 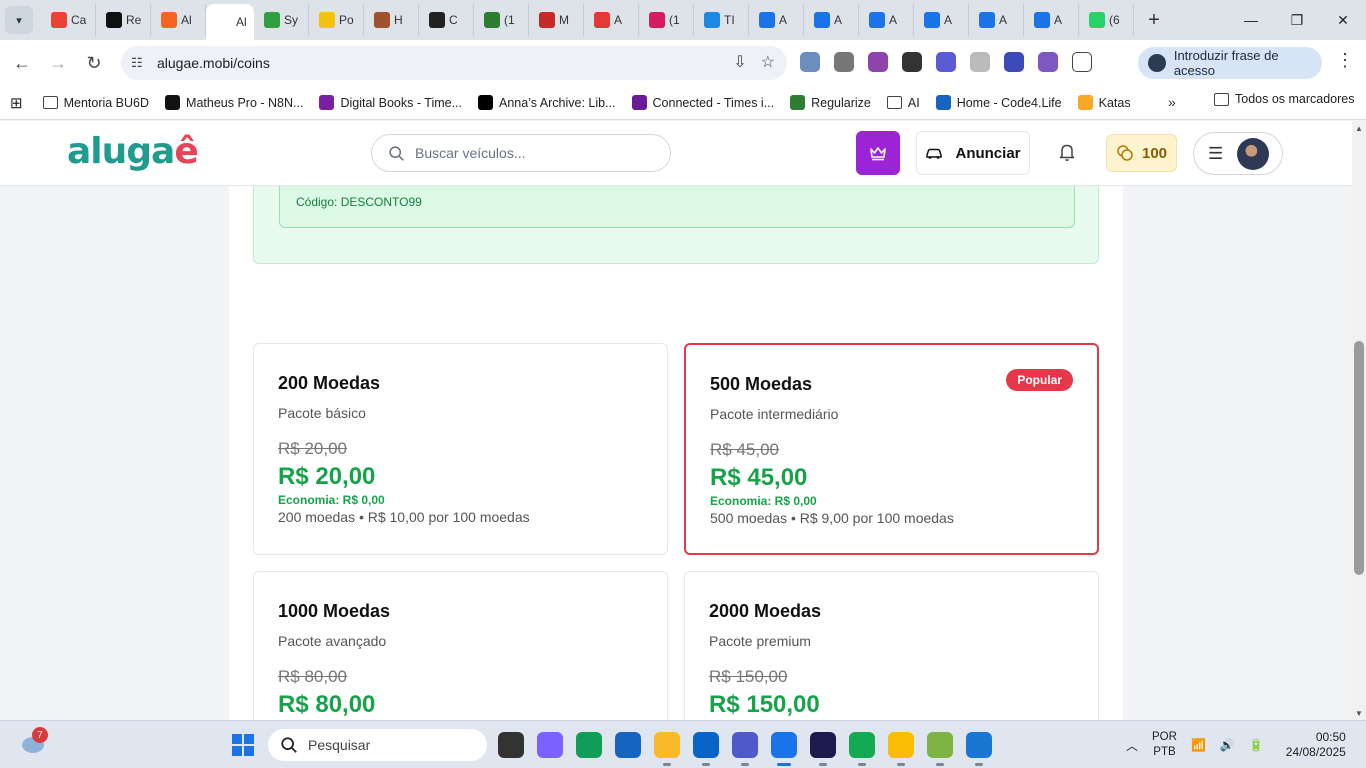 What do you see at coordinates (973, 153) in the screenshot?
I see `anunciar-button: Anunciar` at bounding box center [973, 153].